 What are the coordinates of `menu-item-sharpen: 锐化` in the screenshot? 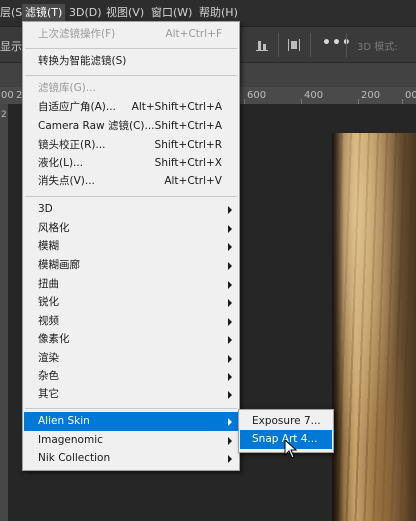 It's located at (131, 302).